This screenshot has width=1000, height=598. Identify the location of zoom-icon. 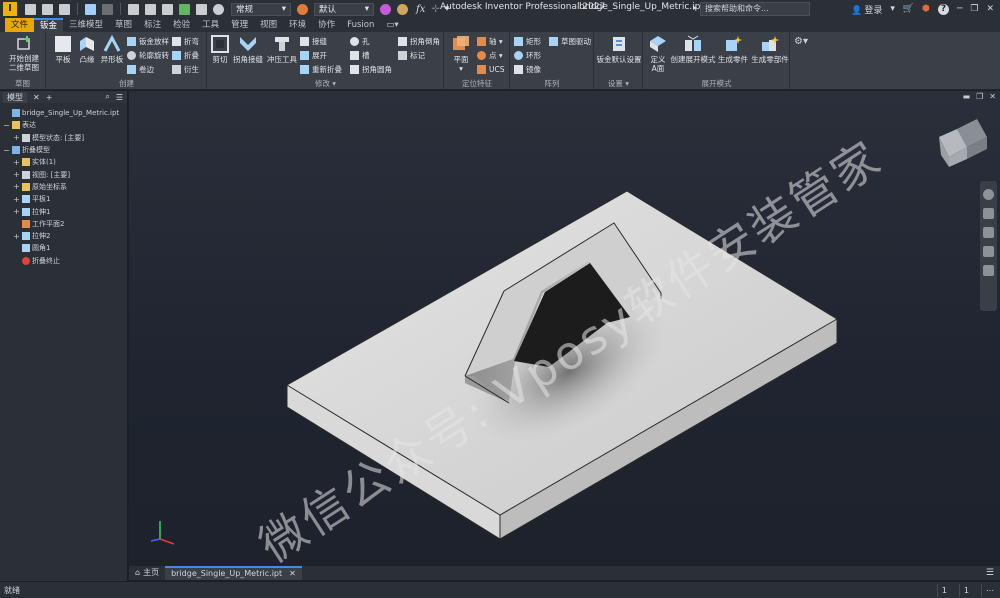
(988, 232).